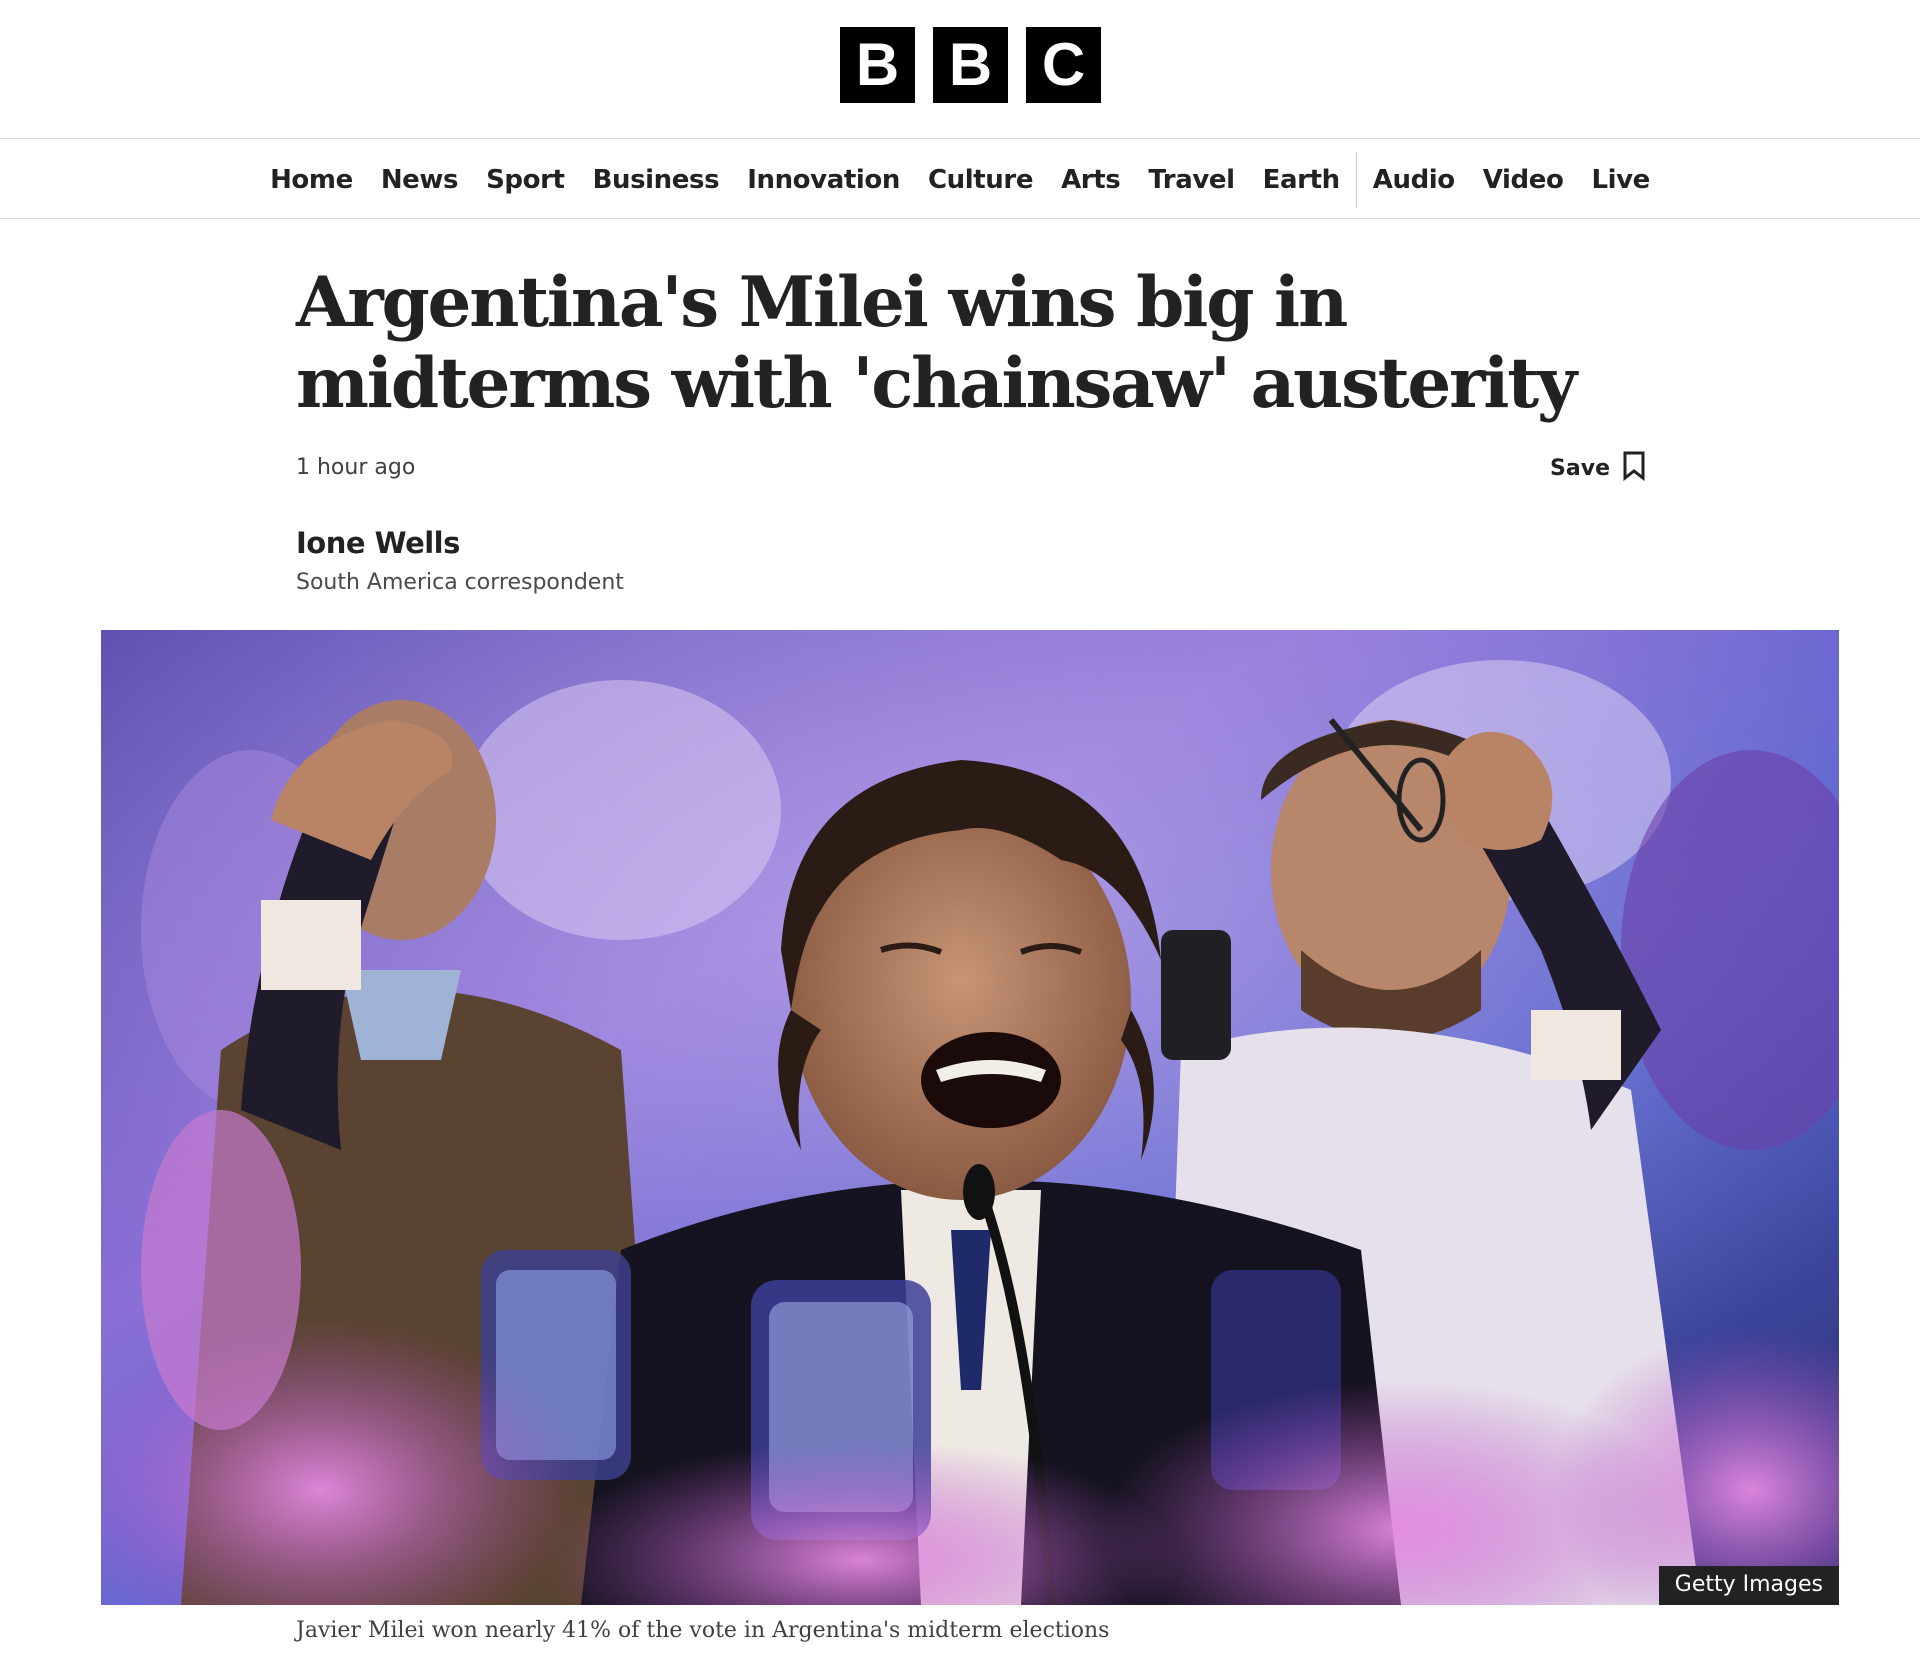 This screenshot has width=1920, height=1672. Describe the element at coordinates (1414, 179) in the screenshot. I see `nav-item-audio: Audio` at that location.